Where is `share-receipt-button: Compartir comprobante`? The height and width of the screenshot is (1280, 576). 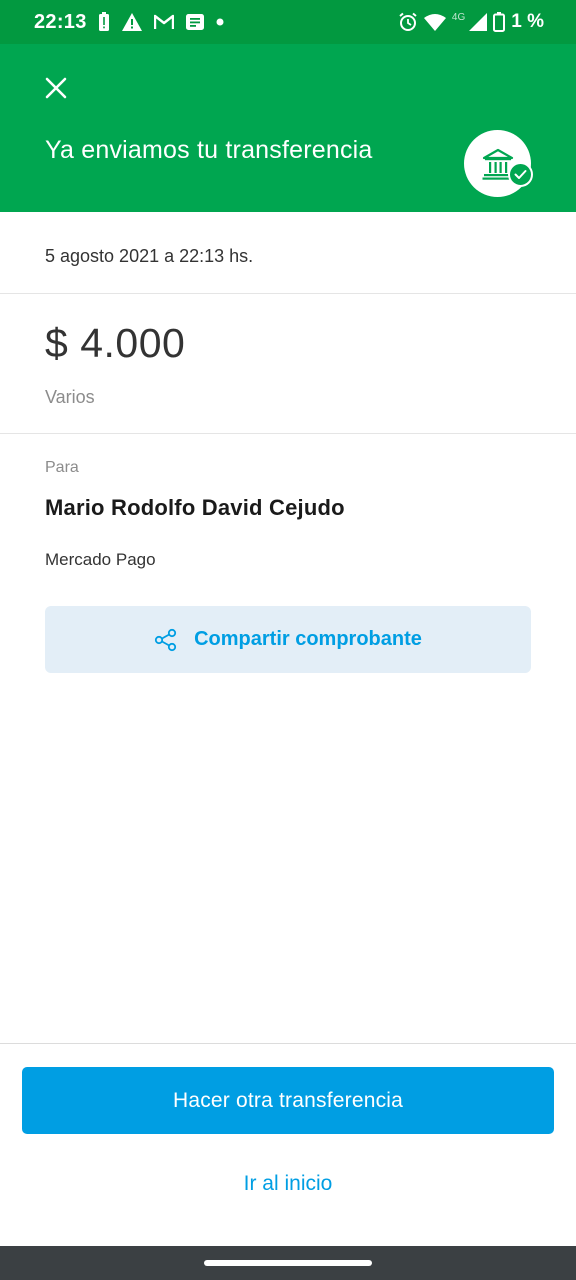 share-receipt-button: Compartir comprobante is located at coordinates (288, 639).